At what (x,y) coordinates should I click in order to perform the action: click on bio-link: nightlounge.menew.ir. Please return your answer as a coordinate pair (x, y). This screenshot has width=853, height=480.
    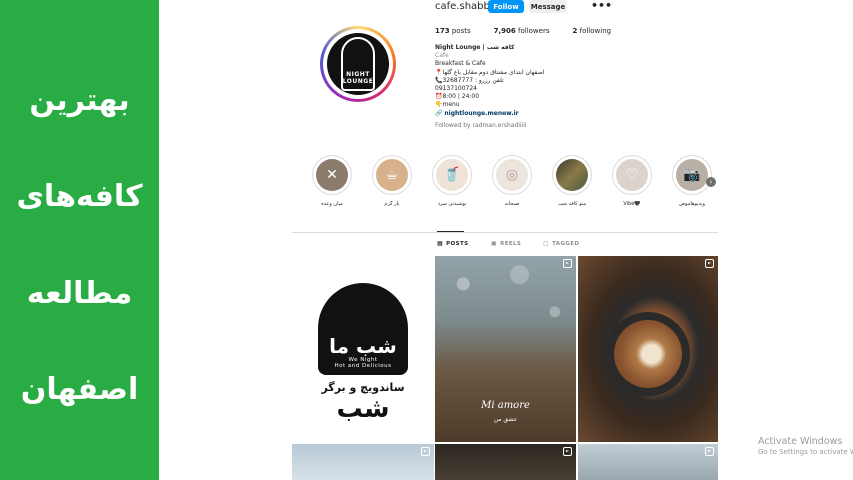
    Looking at the image, I should click on (481, 113).